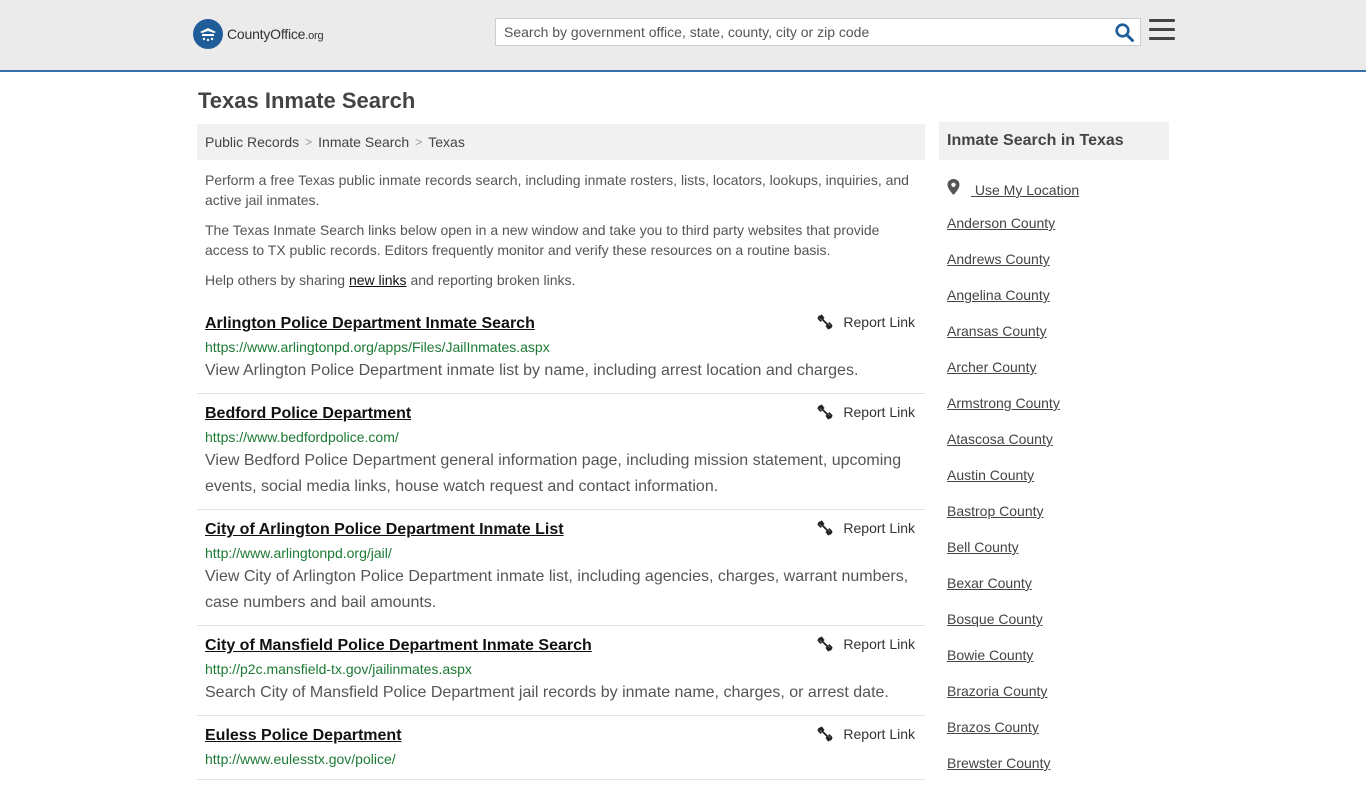 This screenshot has width=1366, height=790. What do you see at coordinates (1058, 520) in the screenshot?
I see `sidebar-item-county: Bastrop County` at bounding box center [1058, 520].